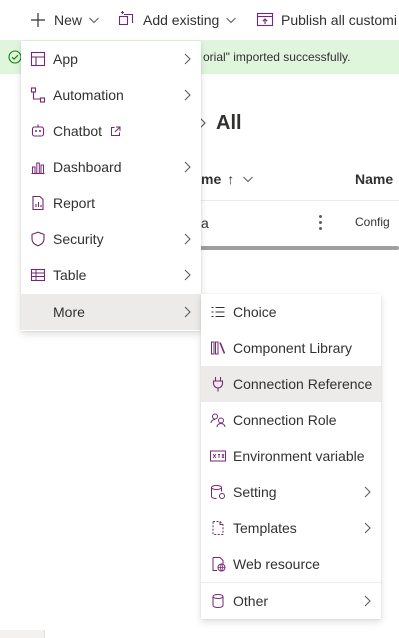 Image resolution: width=399 pixels, height=638 pixels. Describe the element at coordinates (211, 179) in the screenshot. I see `column-header-name-label: me` at that location.